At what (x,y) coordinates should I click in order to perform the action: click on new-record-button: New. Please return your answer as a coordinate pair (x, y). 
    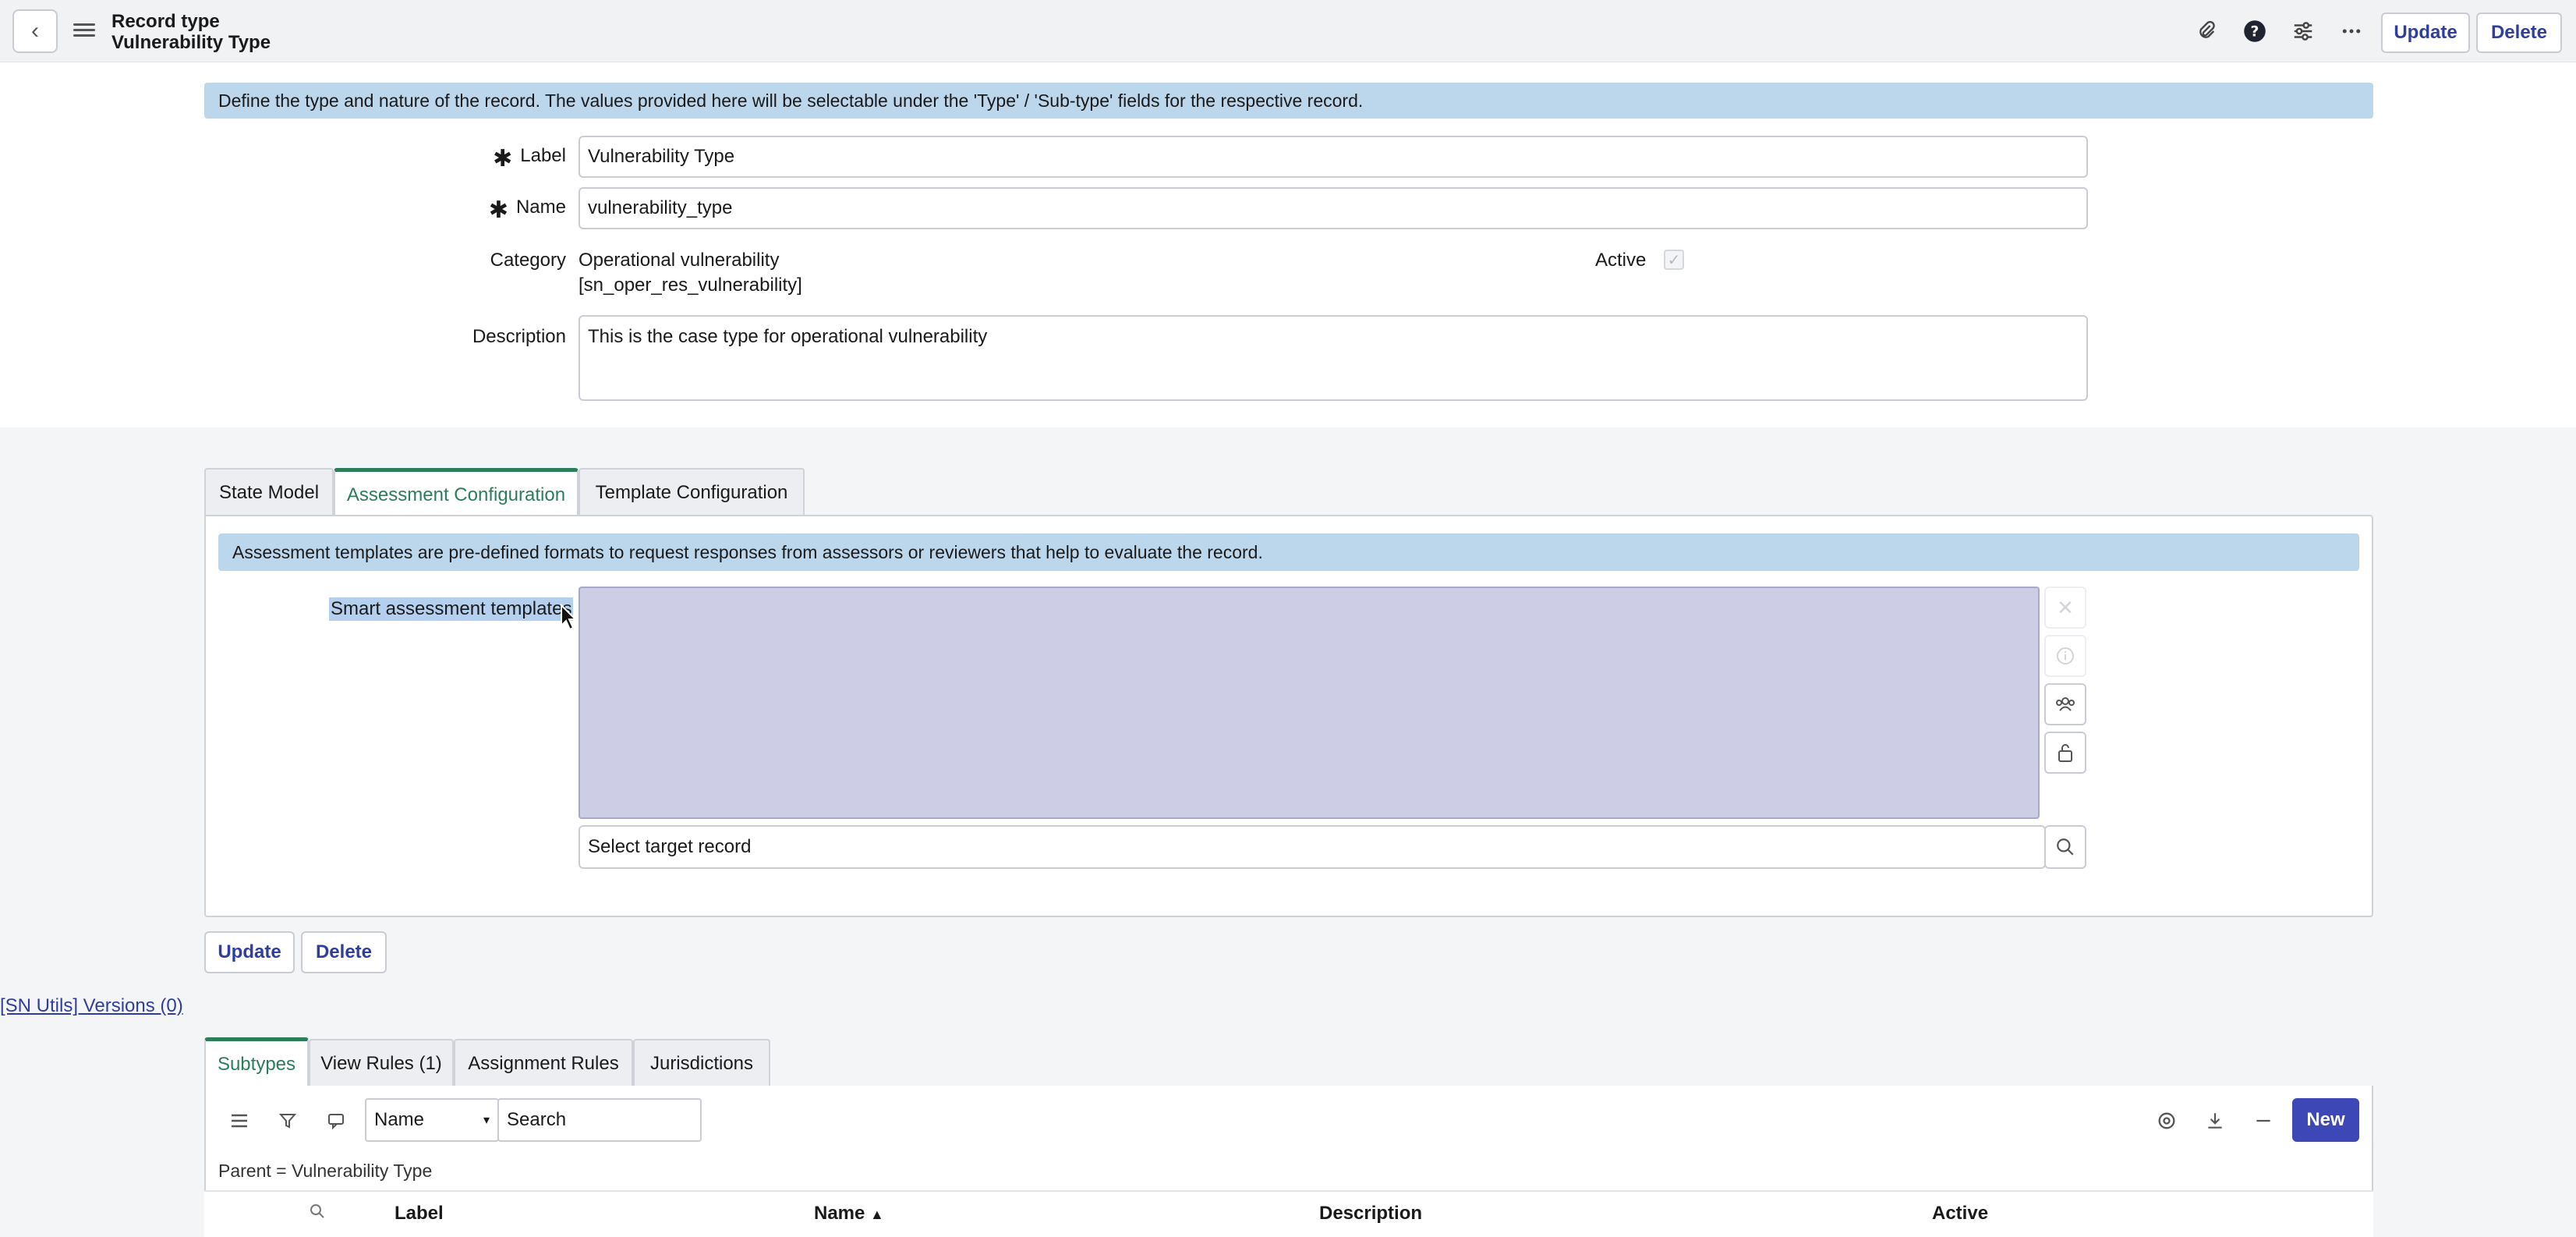
    Looking at the image, I should click on (2325, 1120).